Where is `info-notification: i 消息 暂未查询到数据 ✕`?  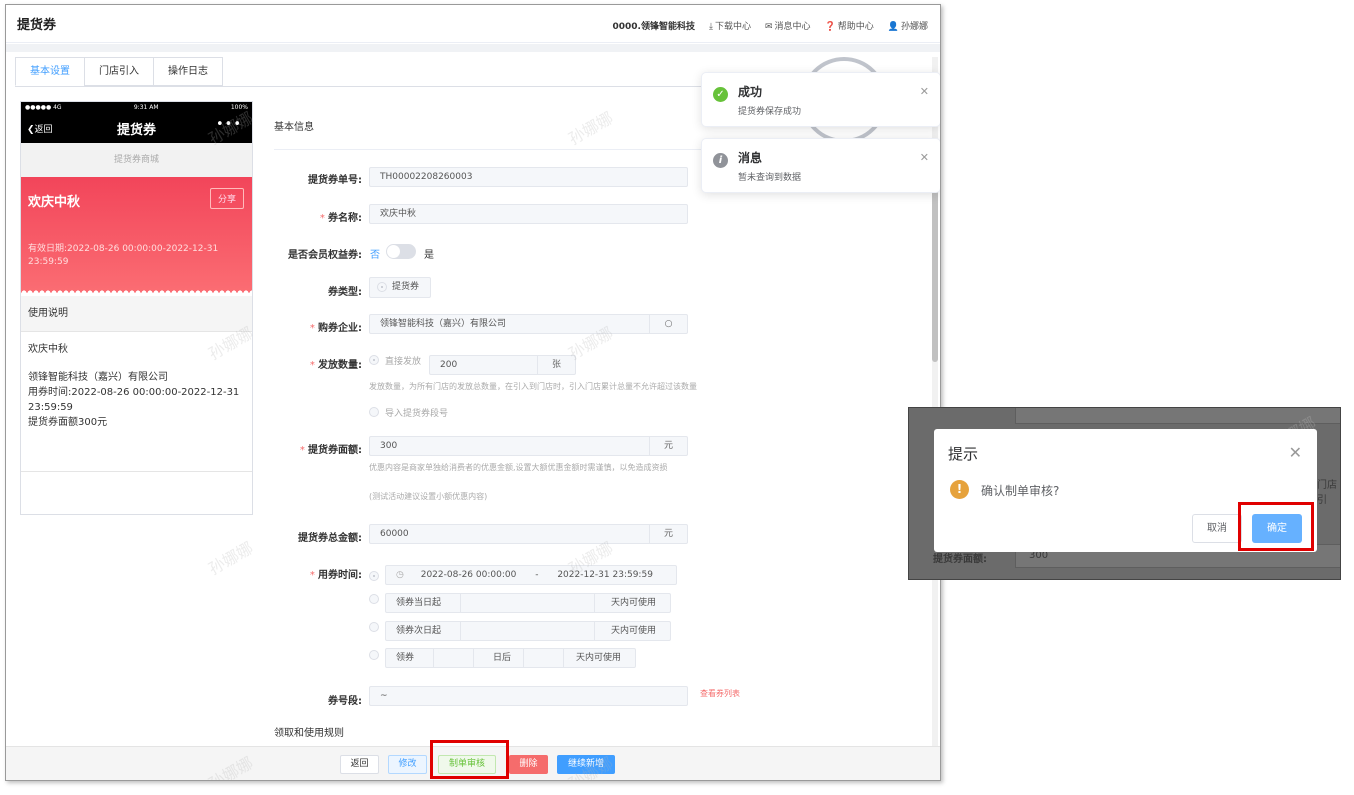 info-notification: i 消息 暂未查询到数据 ✕ is located at coordinates (820, 165).